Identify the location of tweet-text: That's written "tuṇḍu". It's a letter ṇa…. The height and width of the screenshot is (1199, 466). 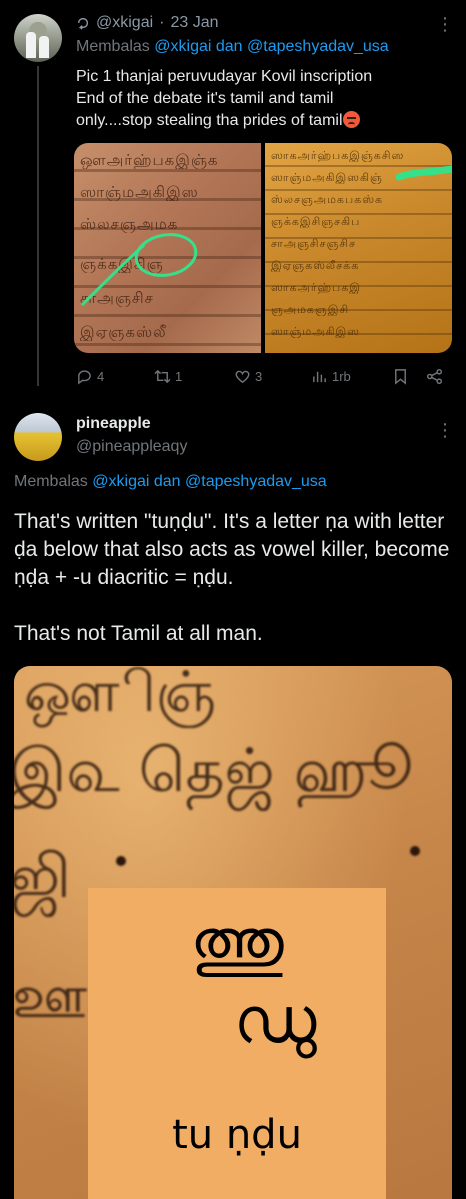
(234, 592).